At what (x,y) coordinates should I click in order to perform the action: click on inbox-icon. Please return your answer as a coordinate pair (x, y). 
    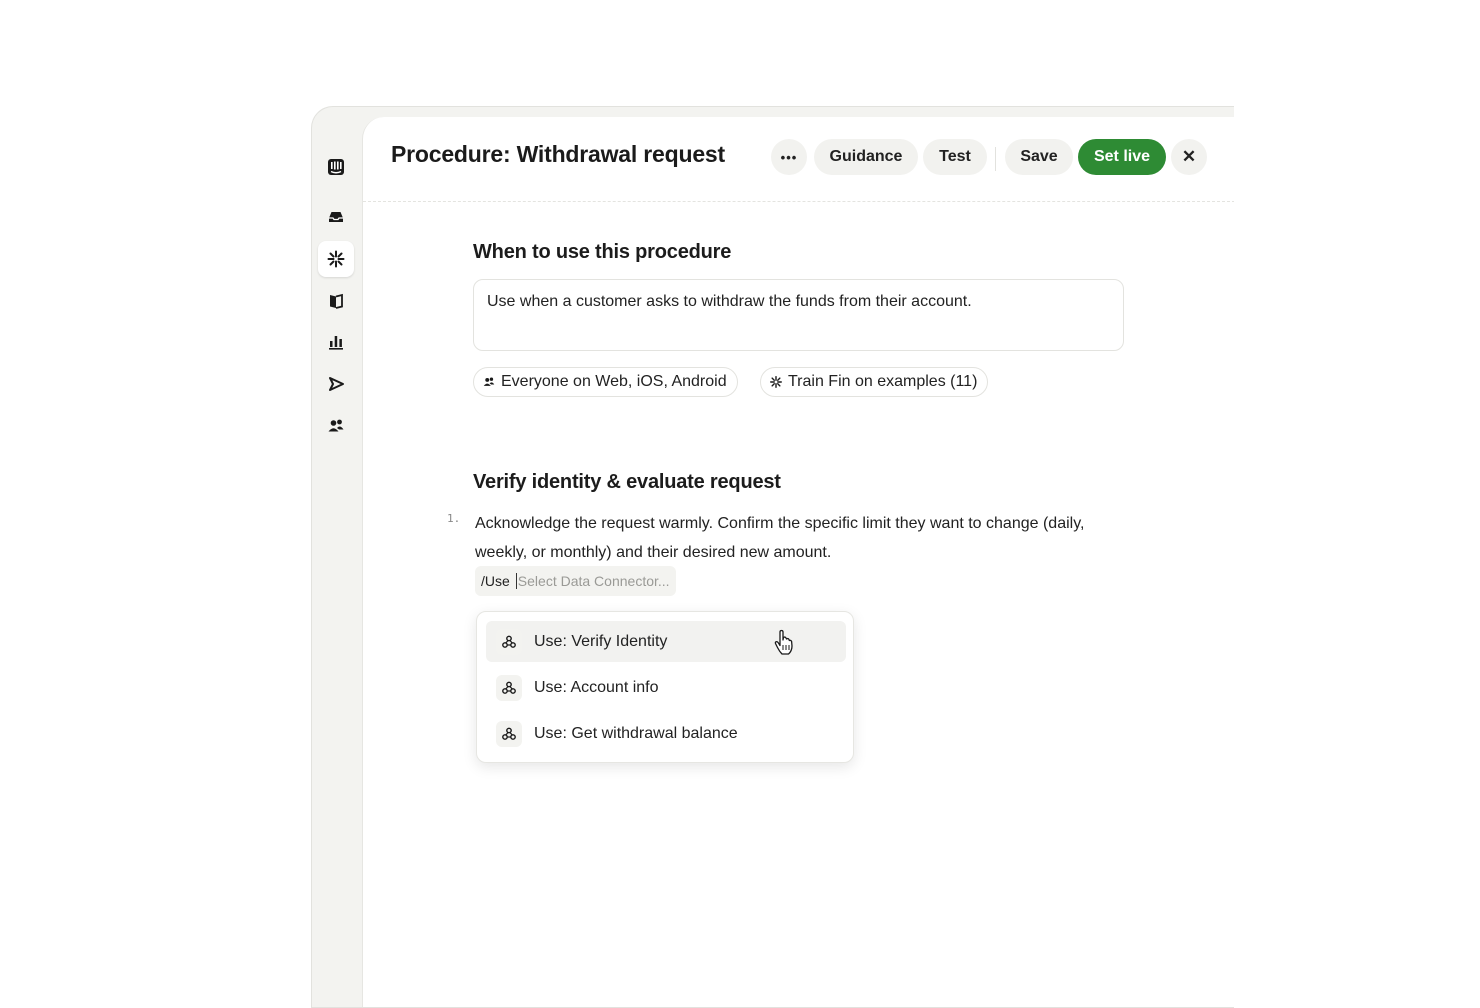
    Looking at the image, I should click on (336, 217).